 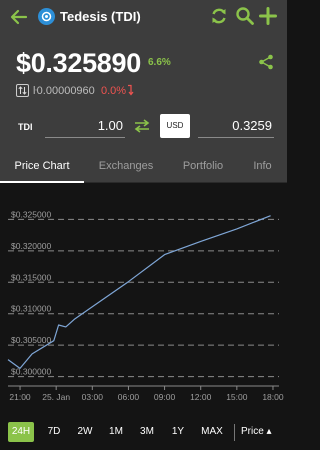 I want to click on chart-metric-select: Price ▴, so click(x=256, y=432).